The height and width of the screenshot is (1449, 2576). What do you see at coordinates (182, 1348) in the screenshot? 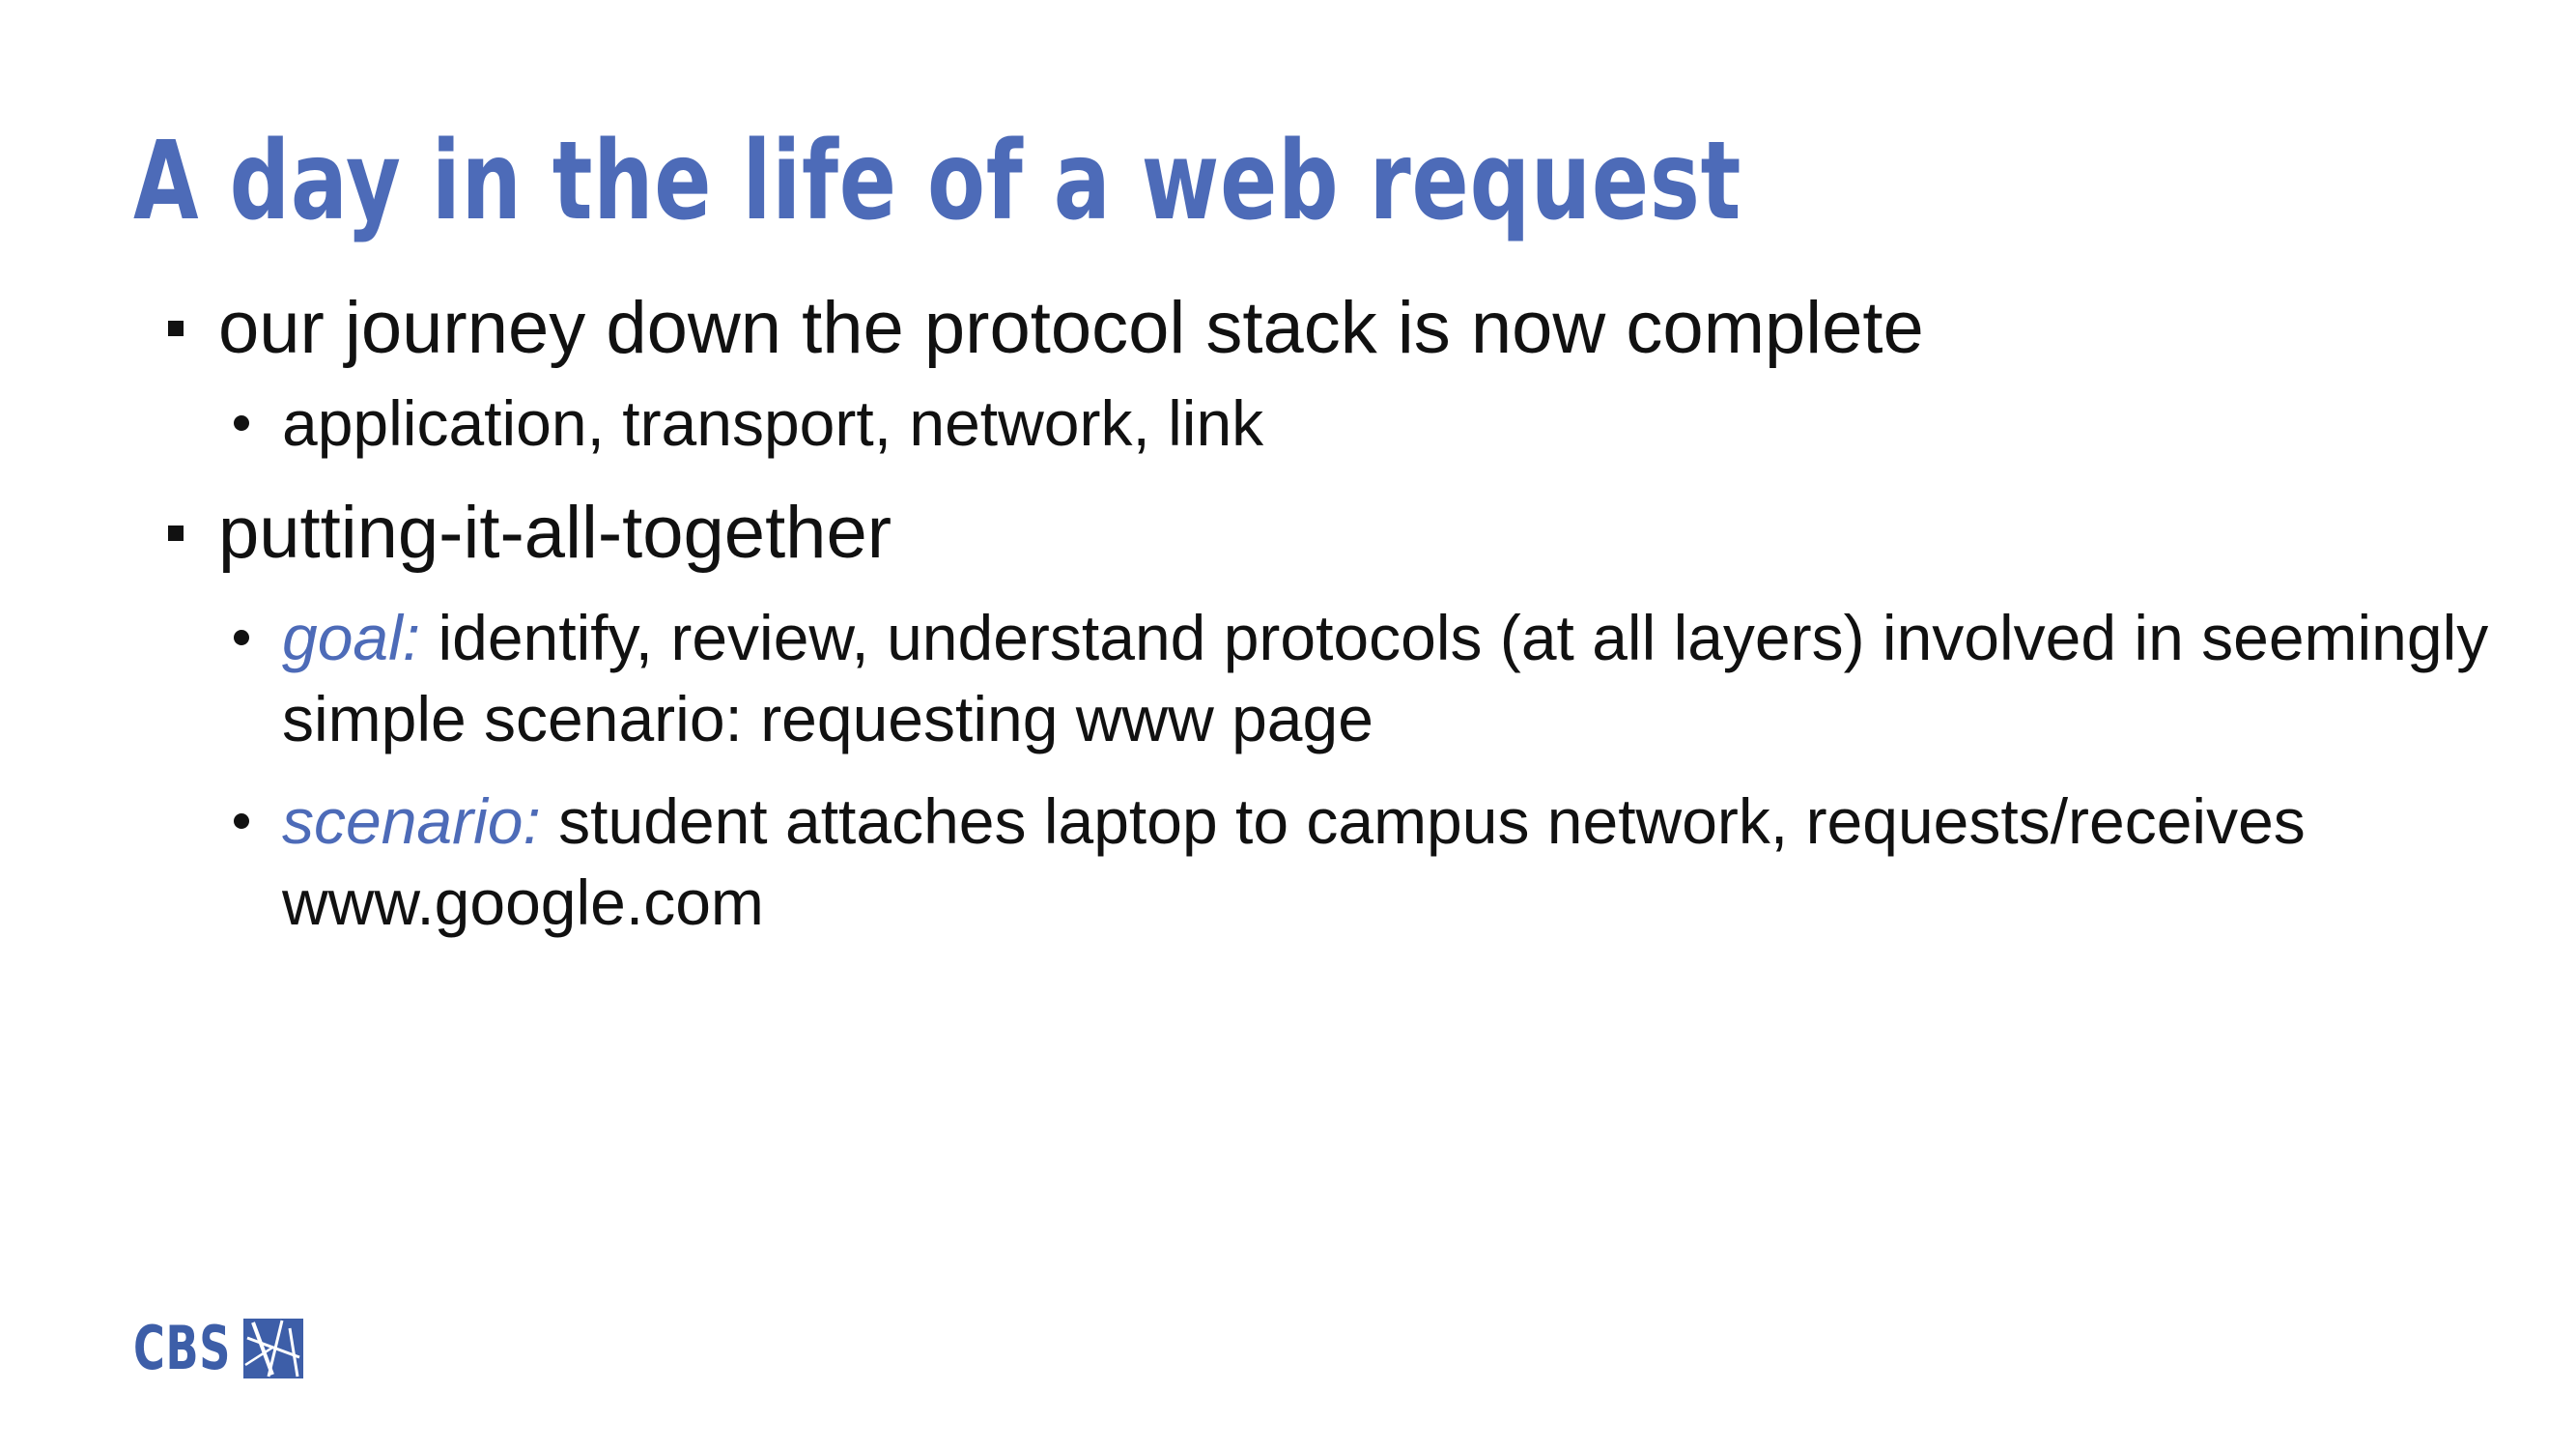
I see `logo-text: CBS` at bounding box center [182, 1348].